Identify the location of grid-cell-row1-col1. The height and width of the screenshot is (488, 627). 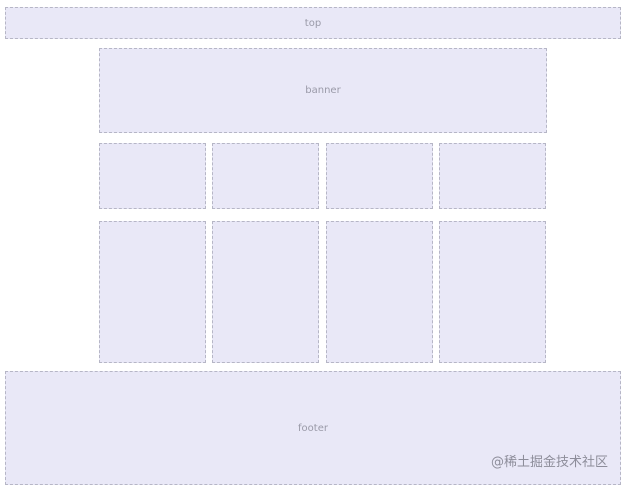
(152, 176).